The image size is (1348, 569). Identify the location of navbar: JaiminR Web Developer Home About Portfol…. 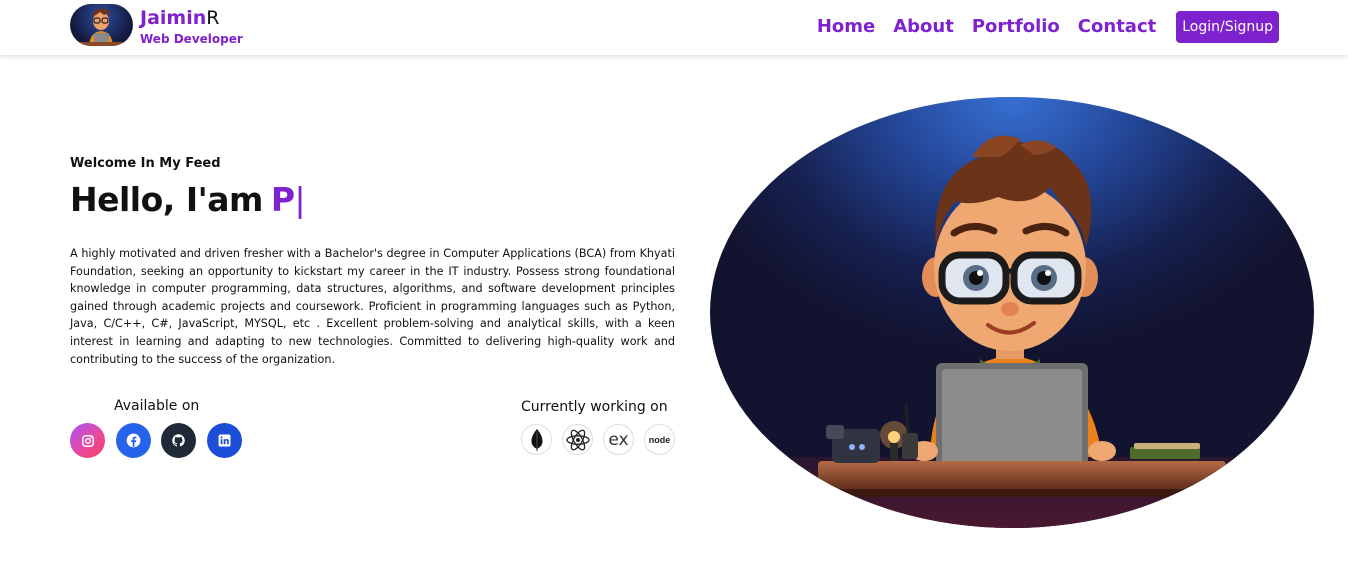
(674, 27).